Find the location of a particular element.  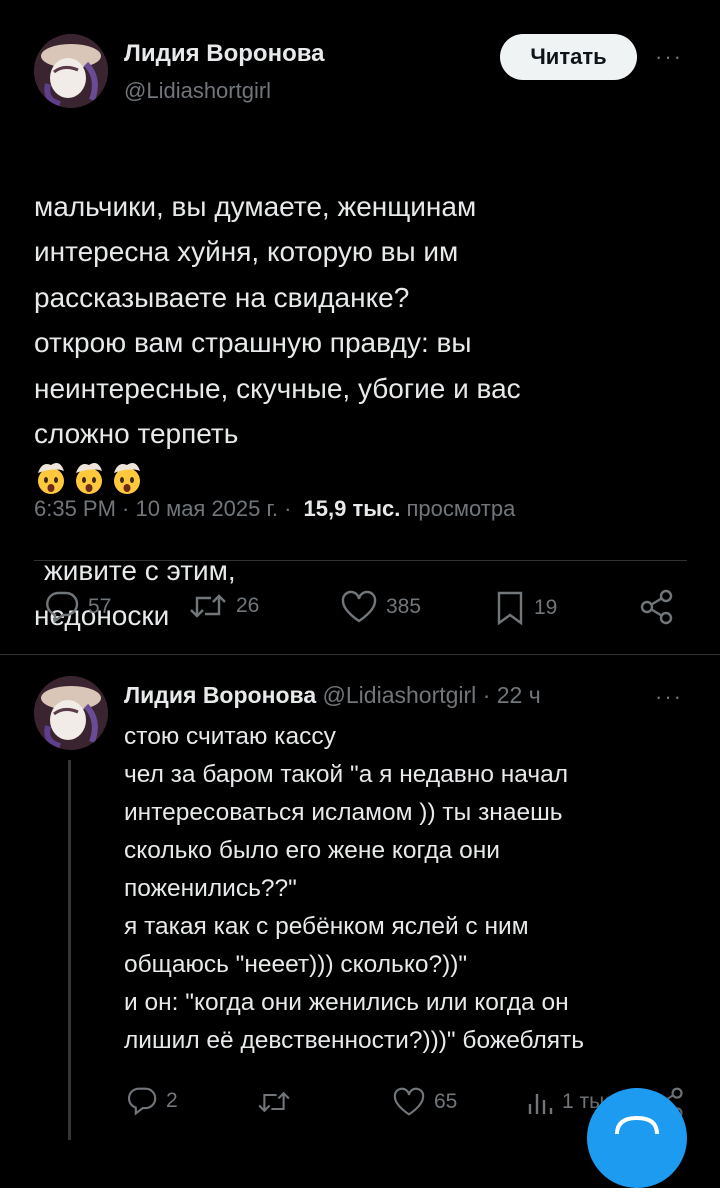

thread-line is located at coordinates (69, 950).